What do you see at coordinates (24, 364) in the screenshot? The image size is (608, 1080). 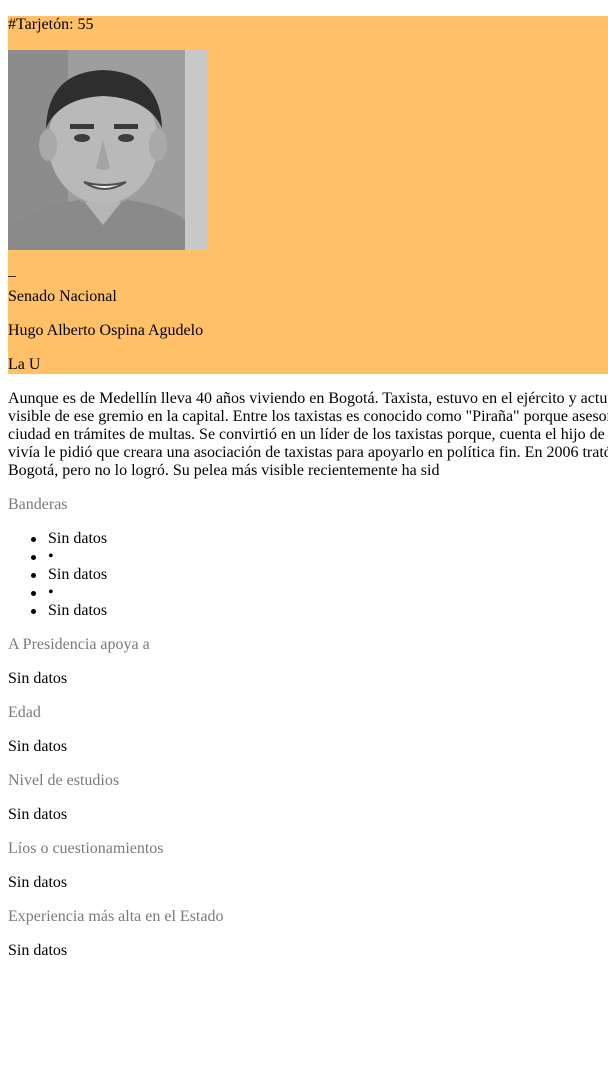 I see `party-name: La U` at bounding box center [24, 364].